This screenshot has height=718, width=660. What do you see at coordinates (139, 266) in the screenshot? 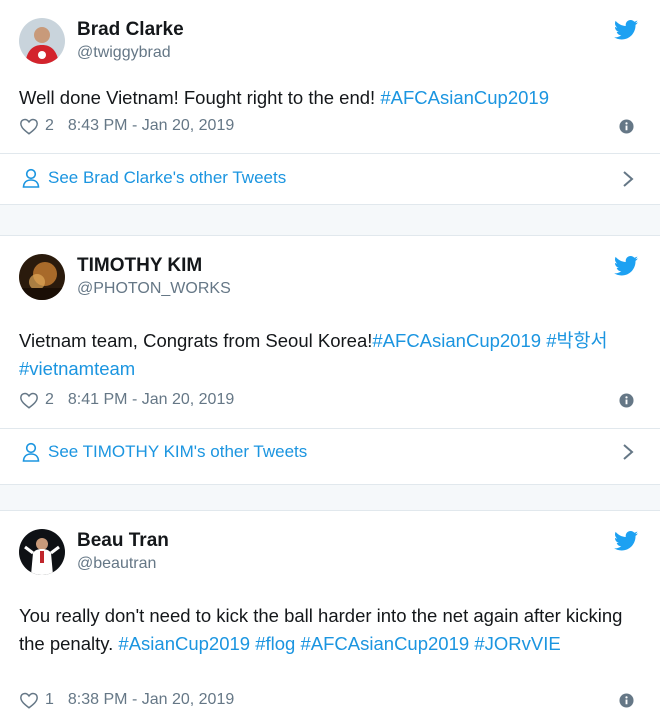
I see `author-name: TIMOTHY KIM` at bounding box center [139, 266].